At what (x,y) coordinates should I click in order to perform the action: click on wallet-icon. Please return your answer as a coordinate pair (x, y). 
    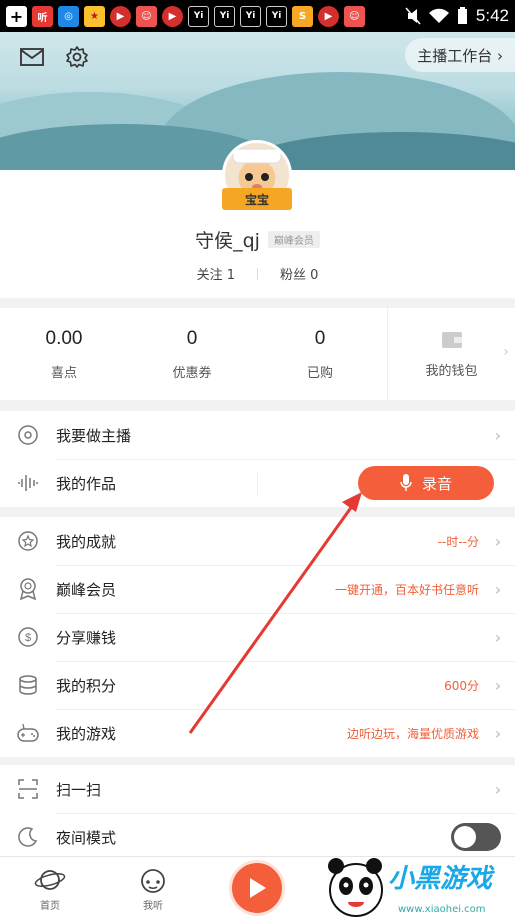
    Looking at the image, I should click on (451, 339).